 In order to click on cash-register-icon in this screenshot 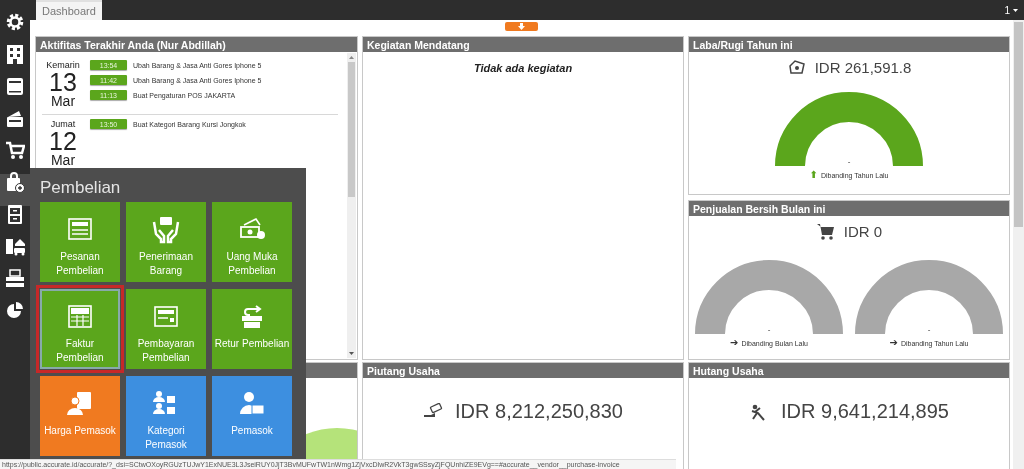, I will do `click(15, 278)`.